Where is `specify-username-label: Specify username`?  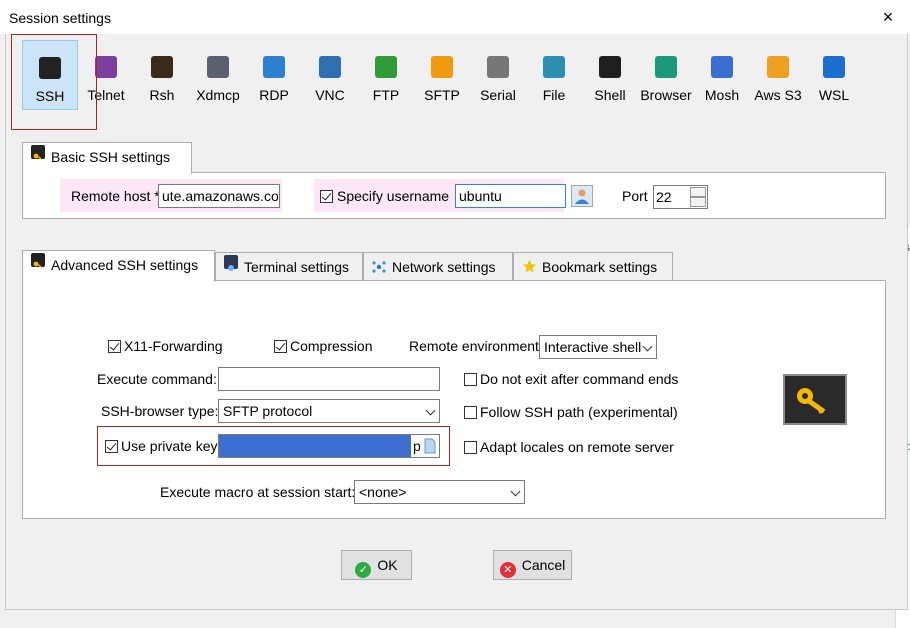
specify-username-label: Specify username is located at coordinates (393, 196).